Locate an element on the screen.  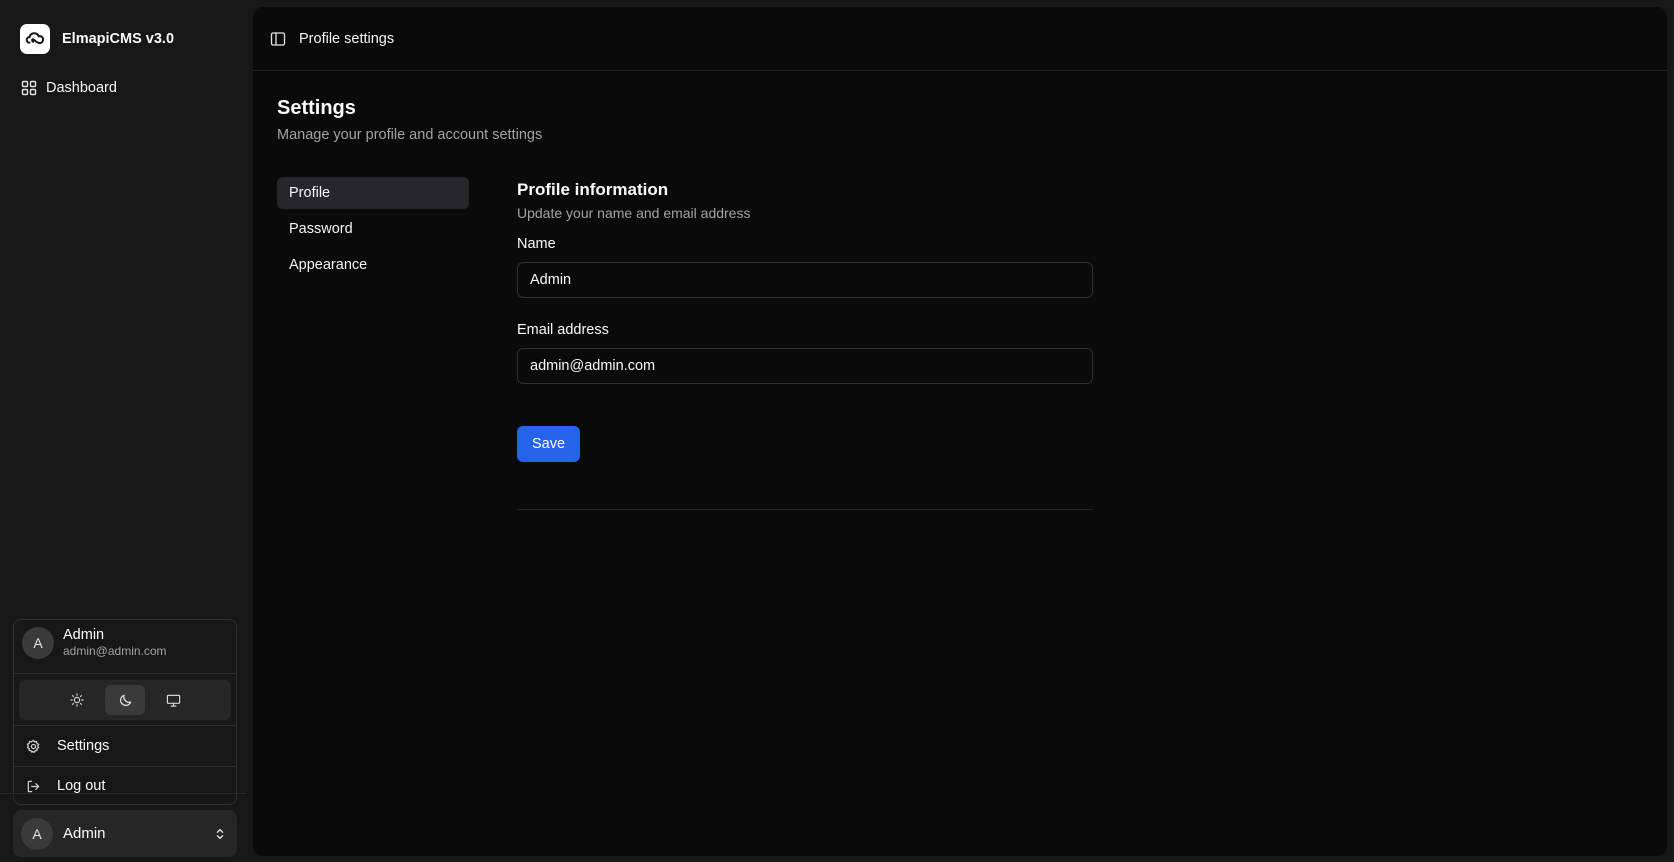
email-label: Email address is located at coordinates (563, 330).